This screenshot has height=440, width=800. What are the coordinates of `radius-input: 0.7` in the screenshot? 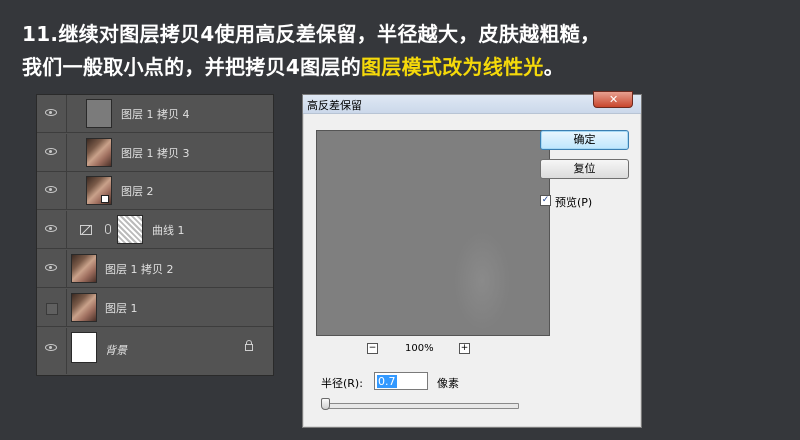 It's located at (401, 381).